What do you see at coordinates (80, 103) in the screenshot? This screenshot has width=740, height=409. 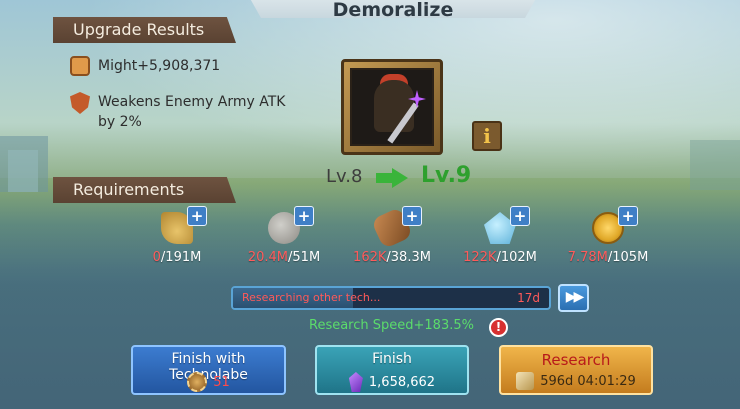 I see `shield-icon` at bounding box center [80, 103].